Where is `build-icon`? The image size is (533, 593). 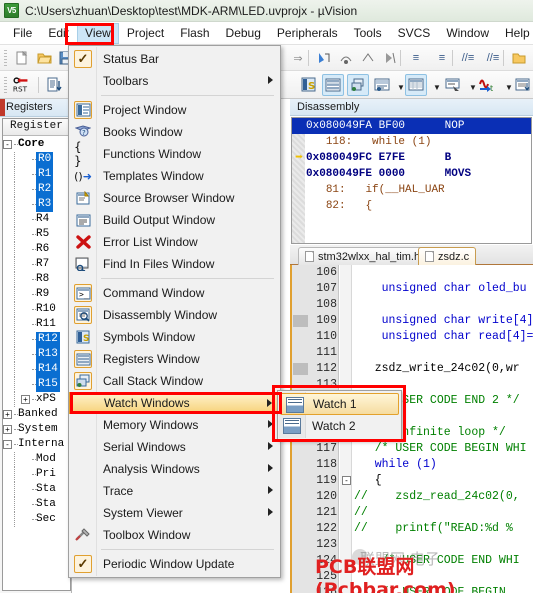 build-icon is located at coordinates (54, 85).